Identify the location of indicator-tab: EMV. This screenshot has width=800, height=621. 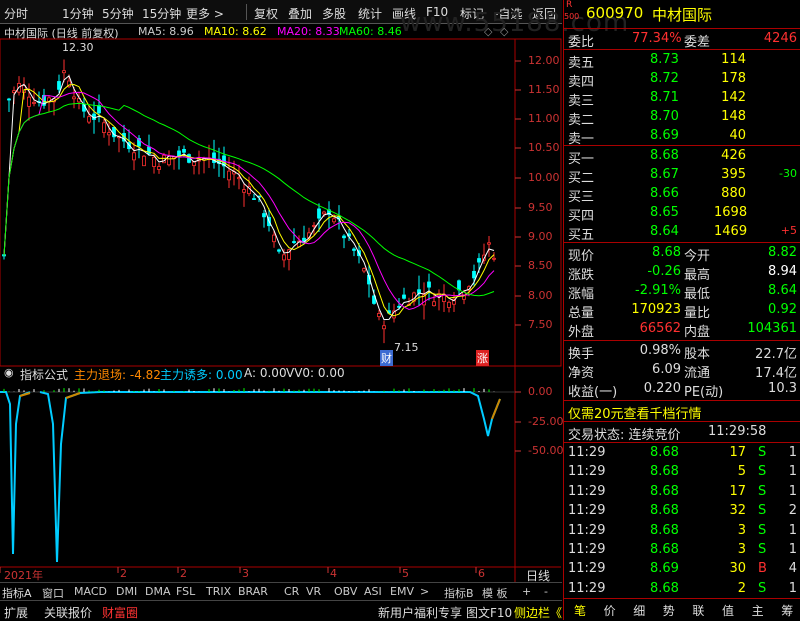
(402, 591).